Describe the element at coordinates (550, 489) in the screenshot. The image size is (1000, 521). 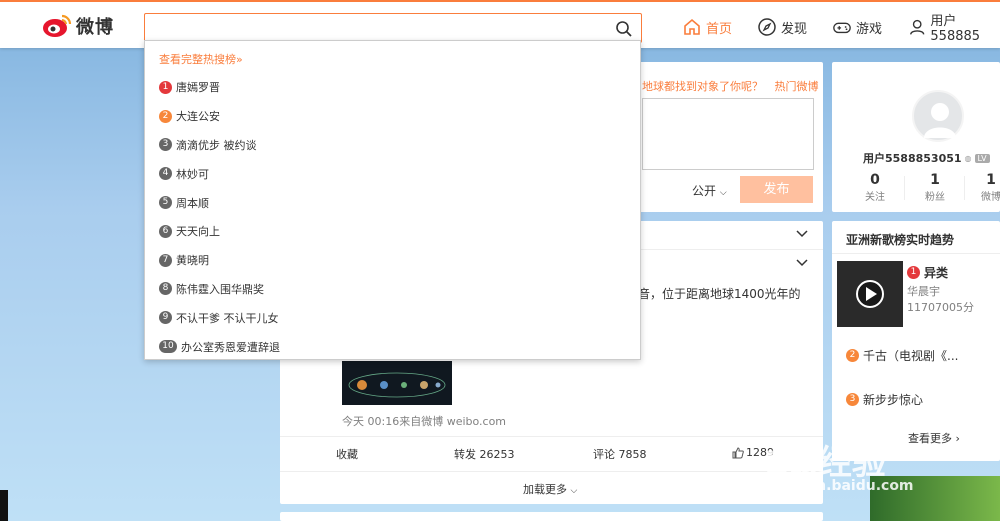
I see `load-more-button: 加载更多 ⌵` at that location.